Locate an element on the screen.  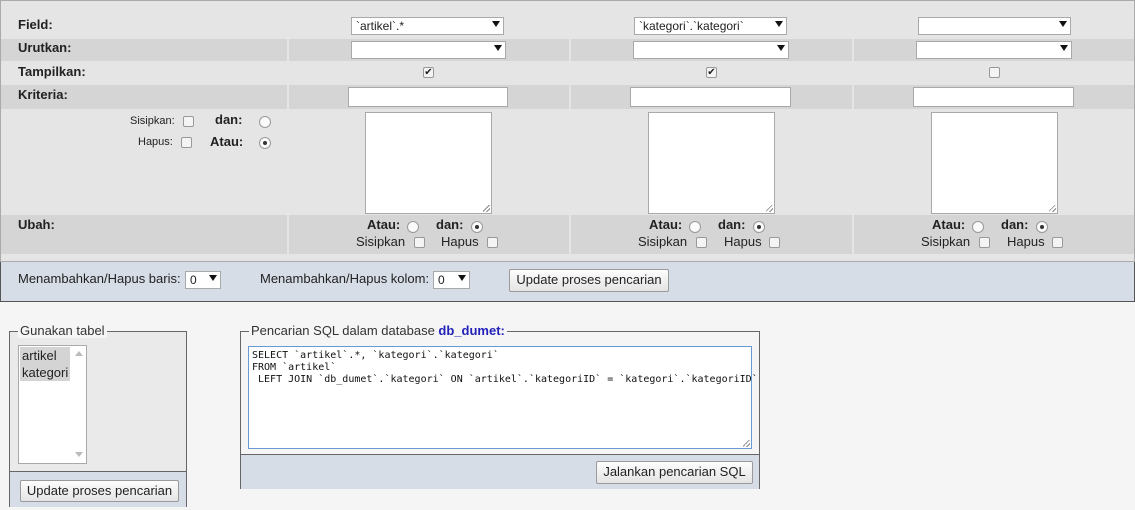
col2-or-label: Atau: is located at coordinates (666, 224).